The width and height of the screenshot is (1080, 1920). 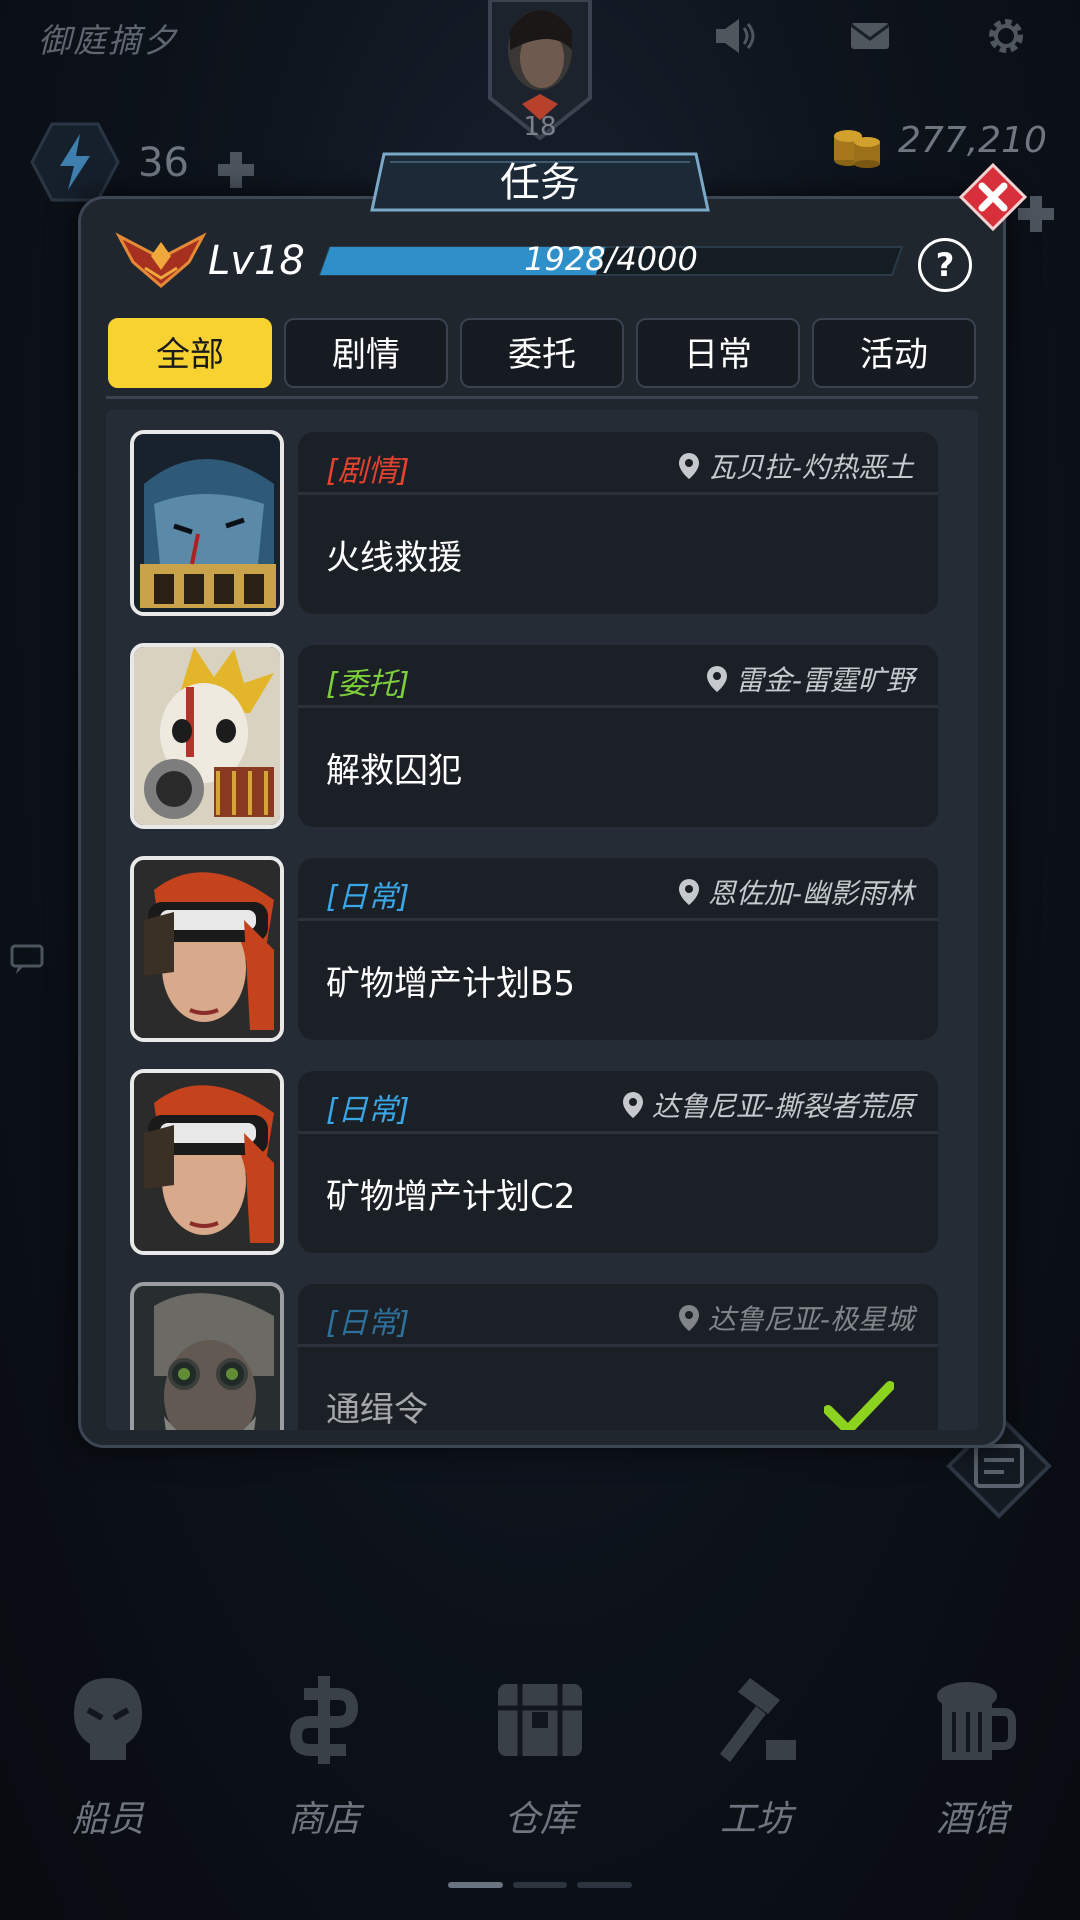 What do you see at coordinates (971, 1819) in the screenshot?
I see `nav-tavern-label: 酒馆` at bounding box center [971, 1819].